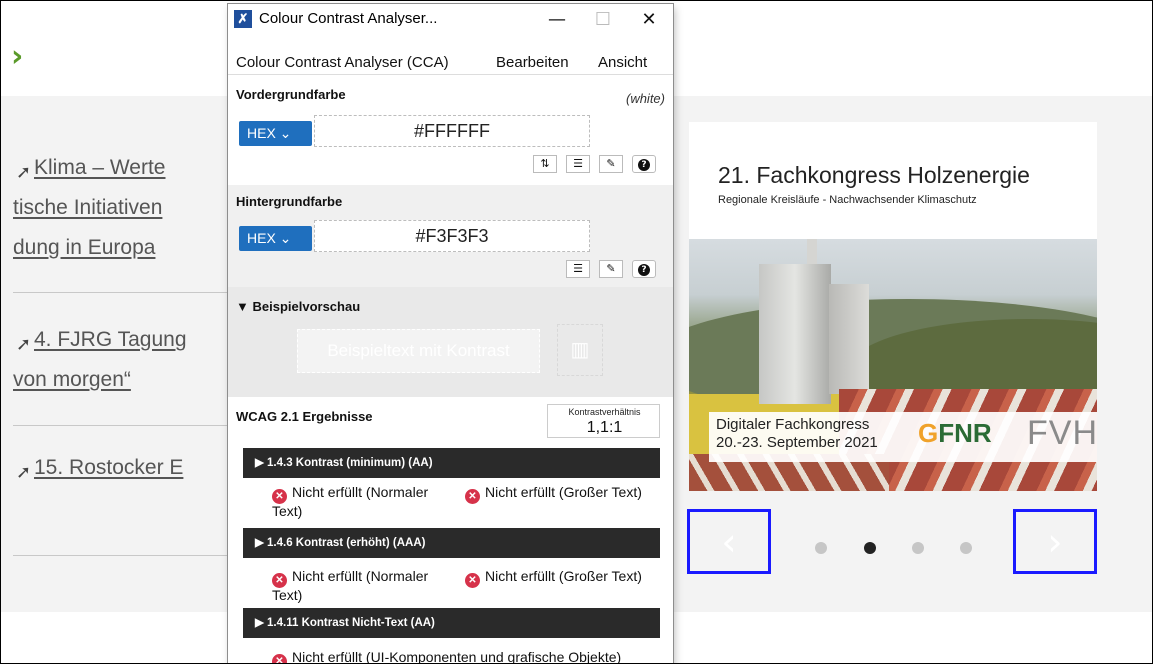 This screenshot has width=1153, height=664. Describe the element at coordinates (1062, 433) in the screenshot. I see `fvh-logo: FVH` at that location.